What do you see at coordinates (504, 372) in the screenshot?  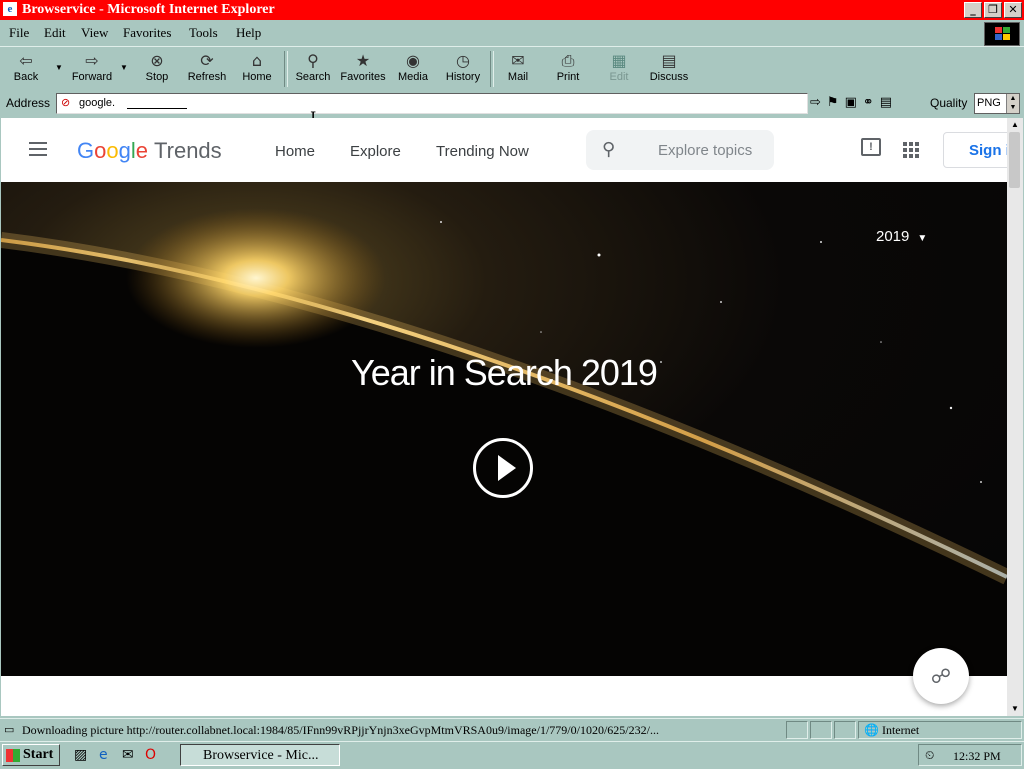 I see `hero-title: Year in Search 2019` at bounding box center [504, 372].